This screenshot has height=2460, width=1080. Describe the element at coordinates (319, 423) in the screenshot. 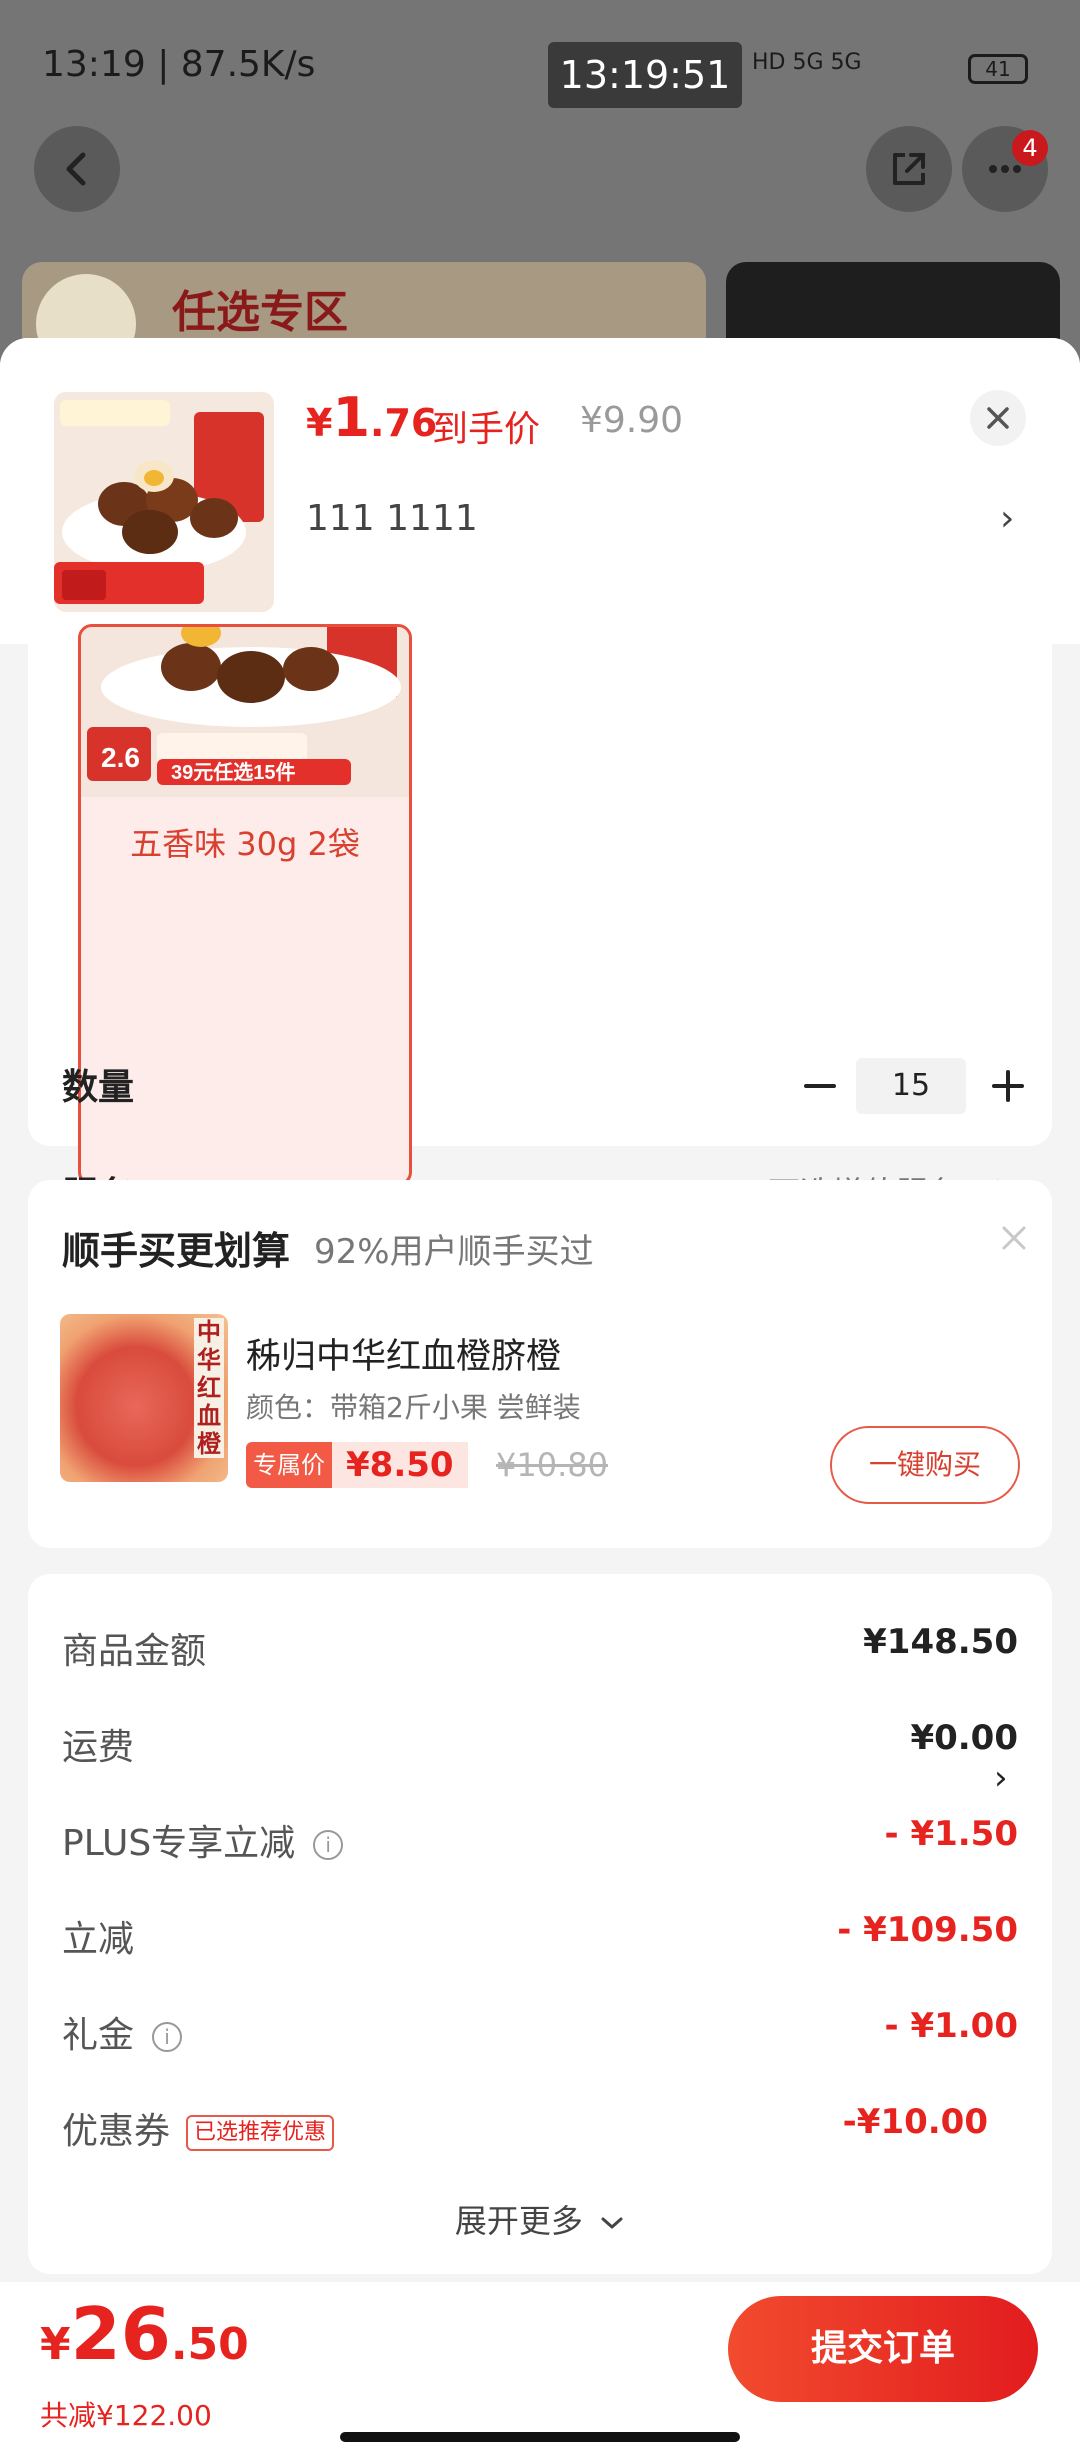

I see `price-symbol: ¥` at that location.